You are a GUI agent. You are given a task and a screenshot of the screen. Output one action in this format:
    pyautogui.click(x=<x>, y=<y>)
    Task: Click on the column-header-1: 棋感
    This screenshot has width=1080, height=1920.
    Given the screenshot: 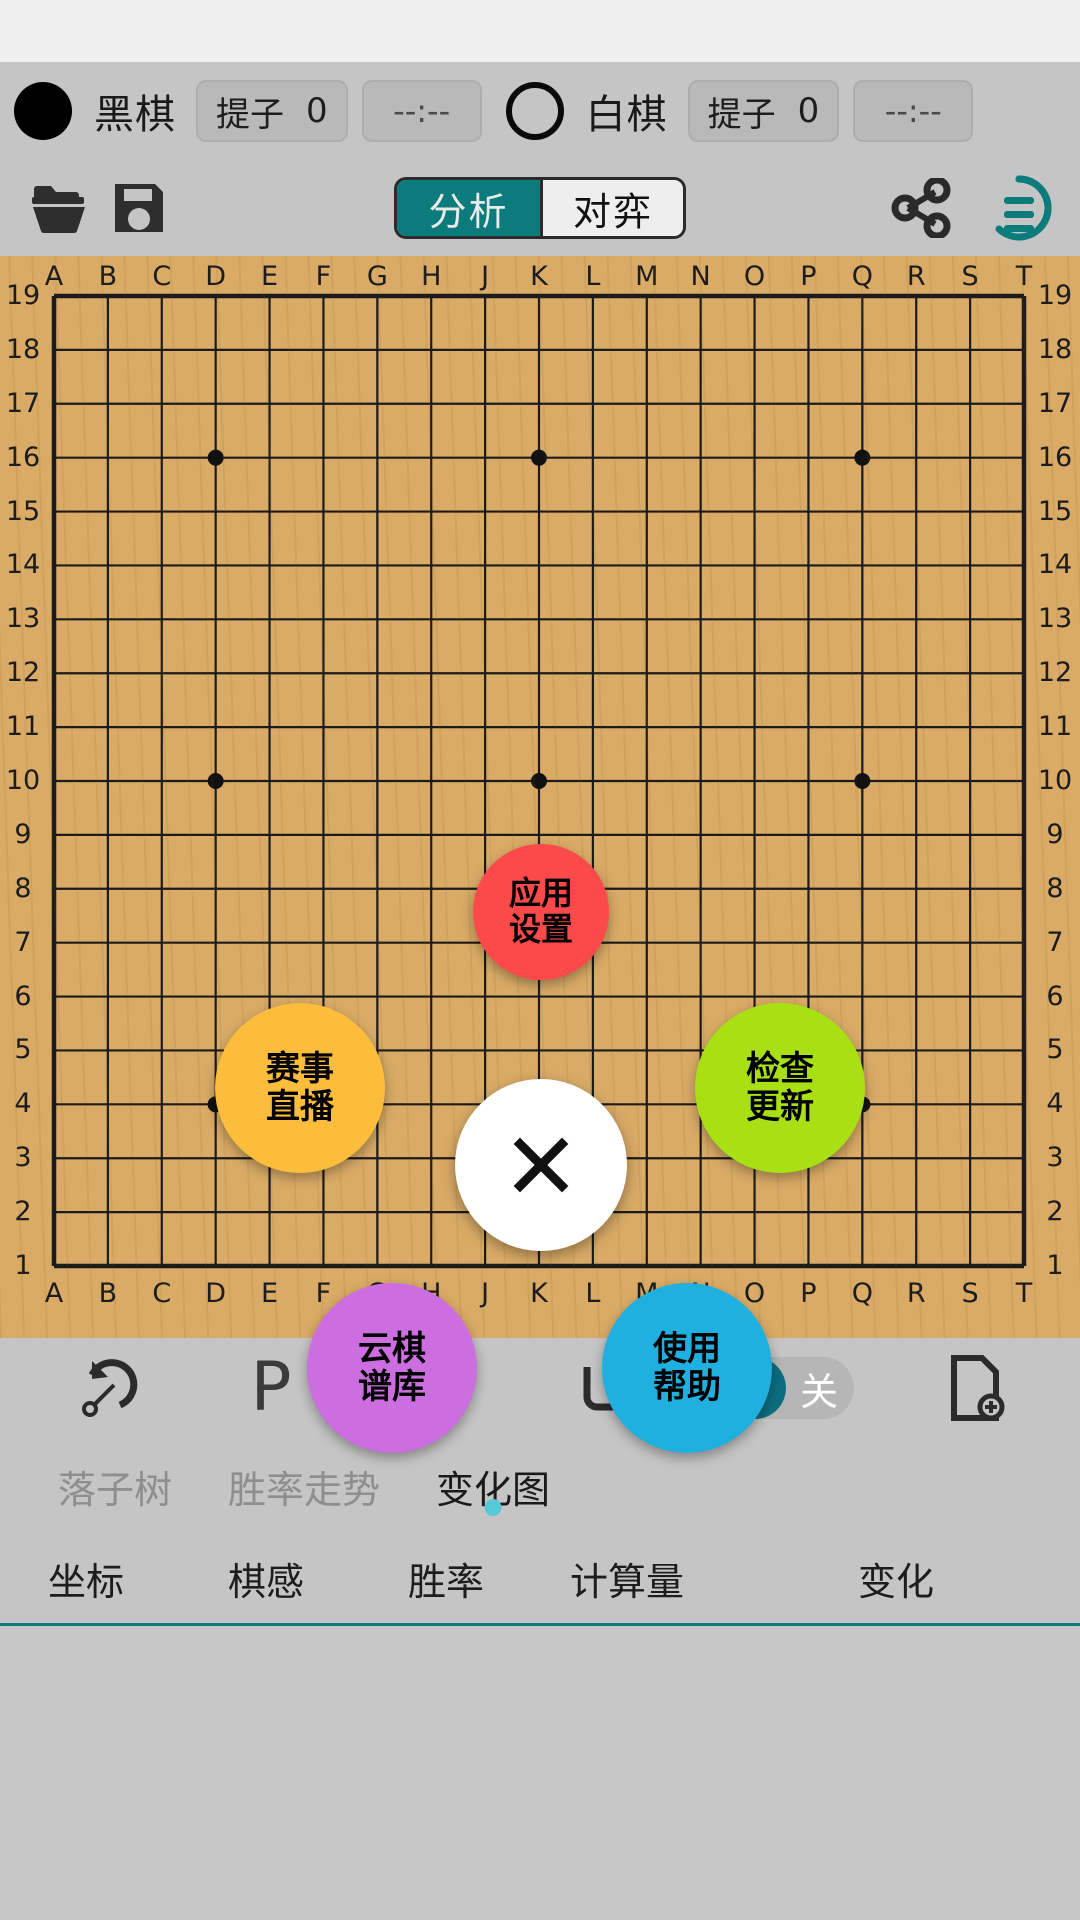 What is the action you would take?
    pyautogui.click(x=266, y=1582)
    